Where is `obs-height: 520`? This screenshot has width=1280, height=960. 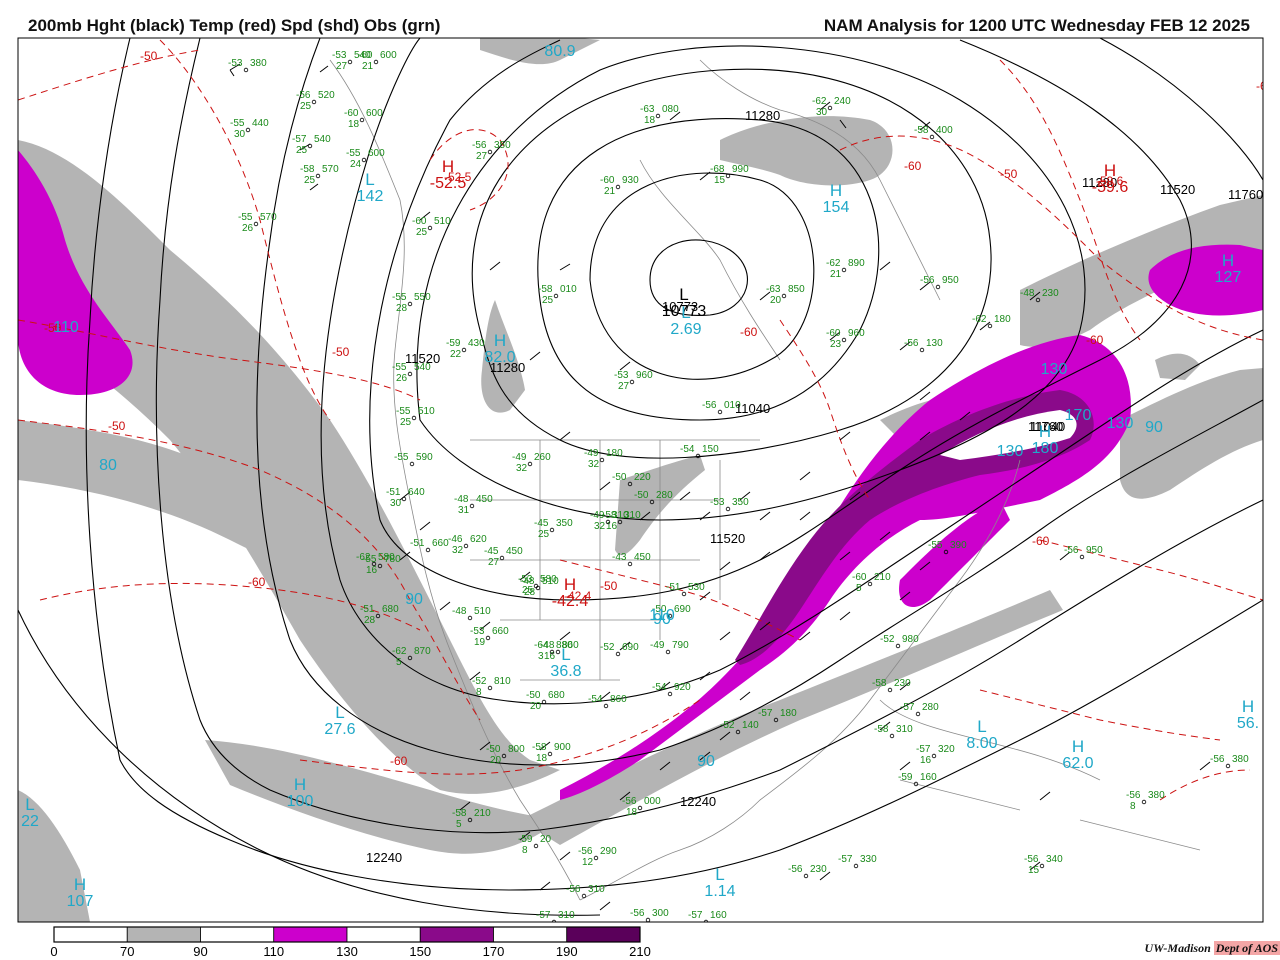 obs-height: 520 is located at coordinates (326, 95).